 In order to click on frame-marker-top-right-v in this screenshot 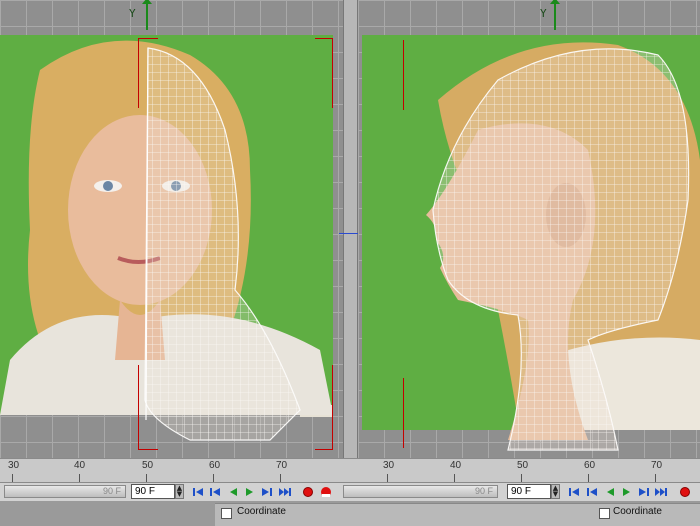, I will do `click(332, 73)`.